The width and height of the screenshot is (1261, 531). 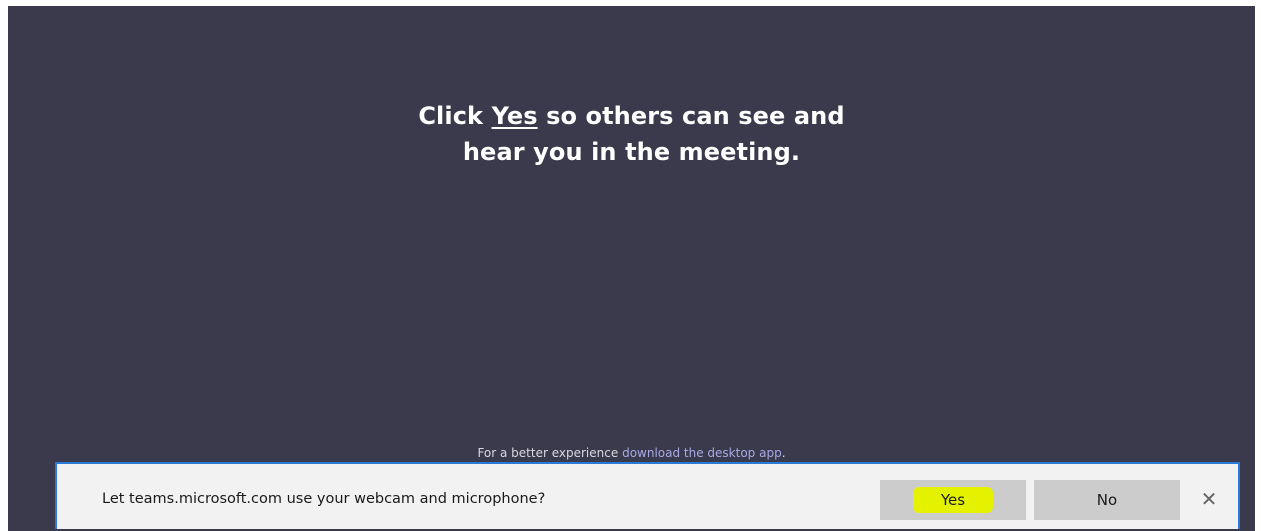 What do you see at coordinates (1209, 500) in the screenshot?
I see `close-icon: ✕` at bounding box center [1209, 500].